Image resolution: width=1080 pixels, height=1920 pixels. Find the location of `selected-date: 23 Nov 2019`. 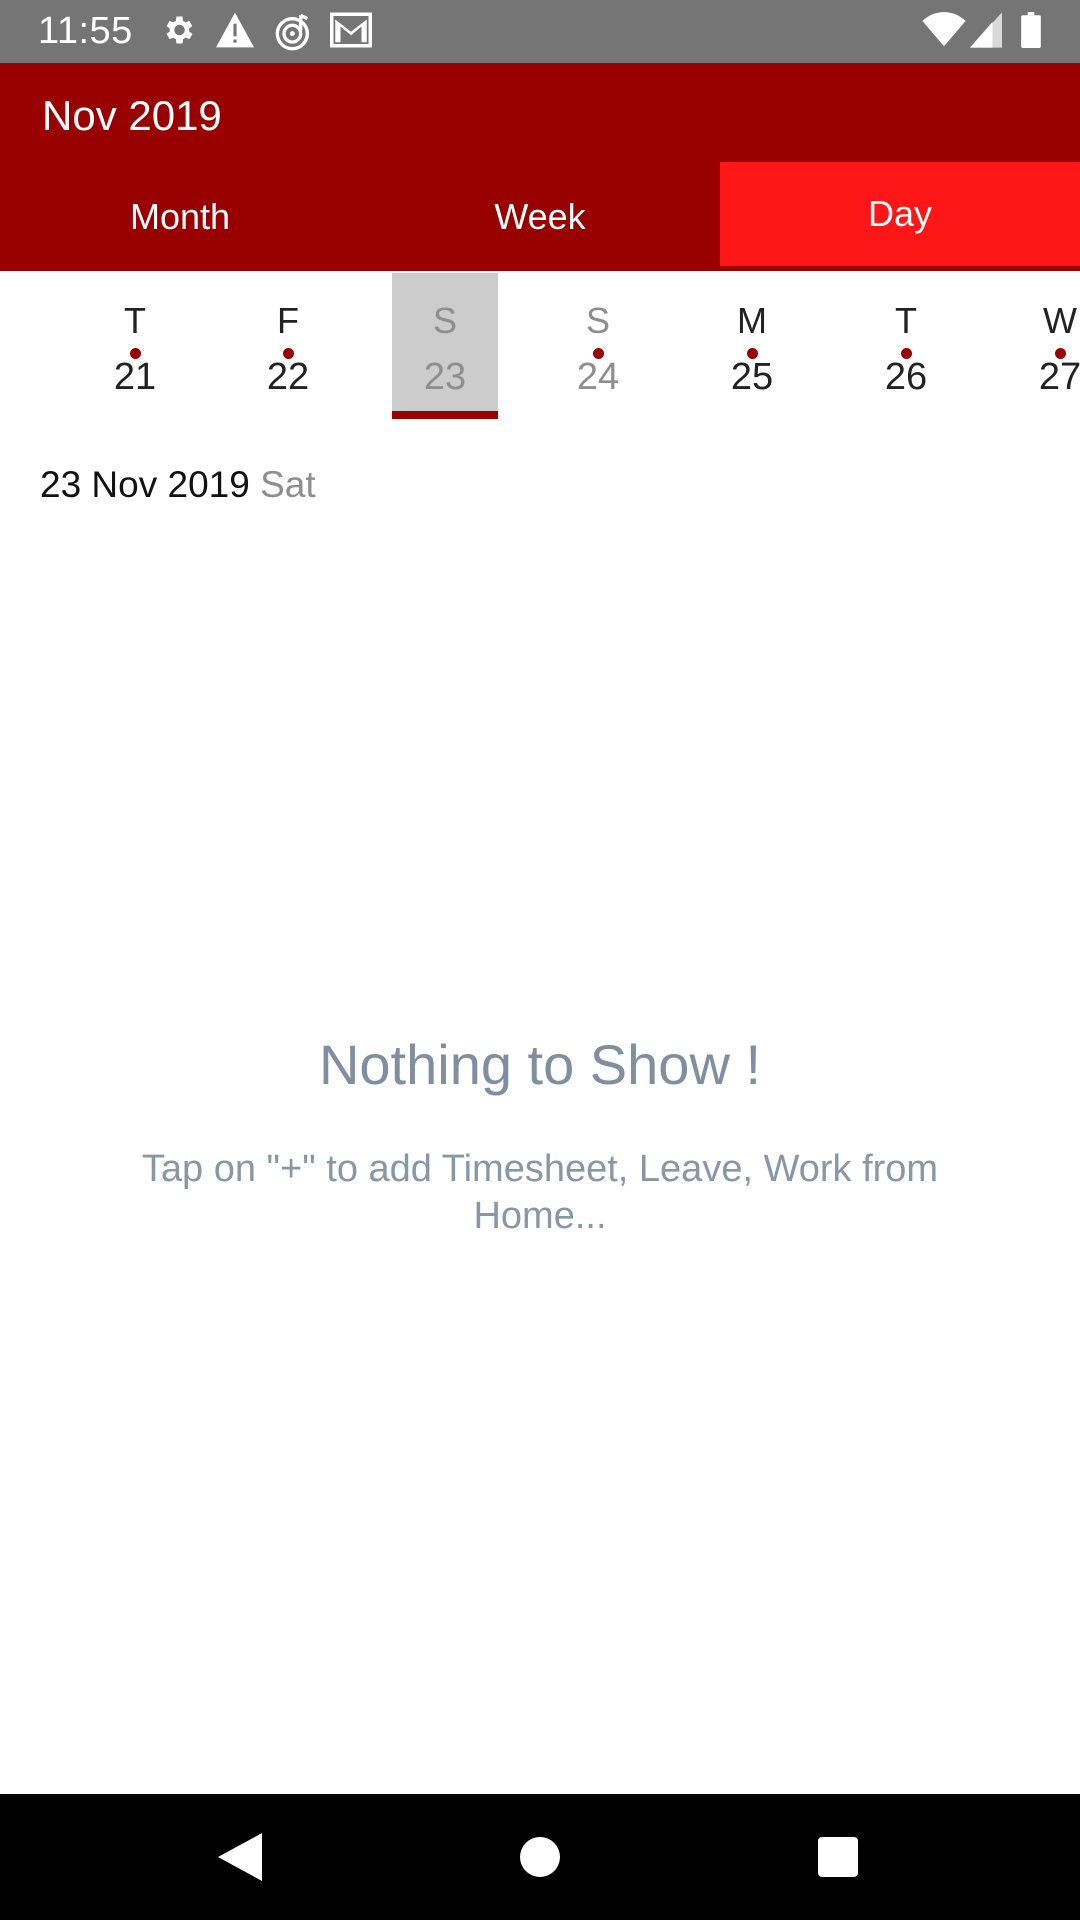

selected-date: 23 Nov 2019 is located at coordinates (145, 484).